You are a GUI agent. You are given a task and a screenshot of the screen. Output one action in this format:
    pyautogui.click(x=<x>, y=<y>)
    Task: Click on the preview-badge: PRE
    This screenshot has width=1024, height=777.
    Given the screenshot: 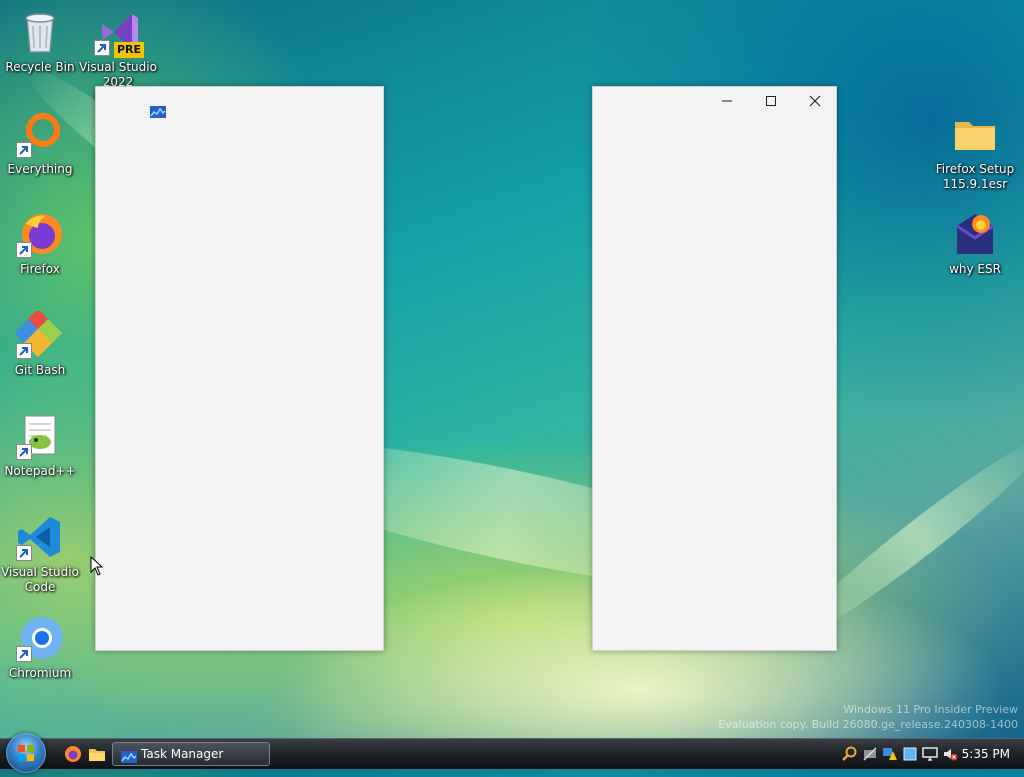 What is the action you would take?
    pyautogui.click(x=129, y=50)
    